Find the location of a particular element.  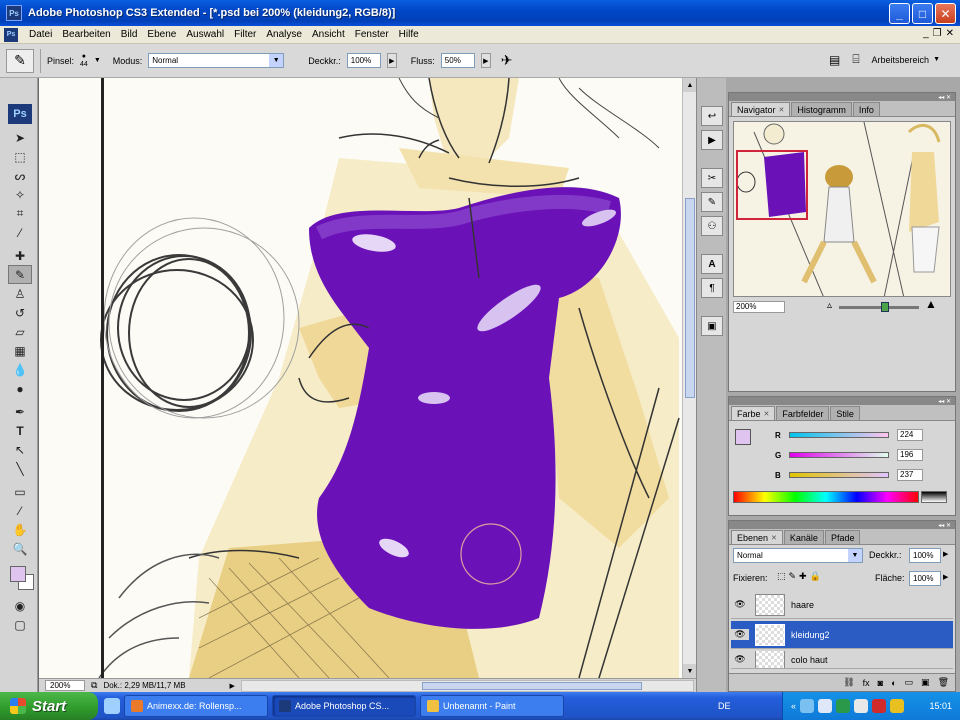

tray-expand-icon: « is located at coordinates (793, 706).